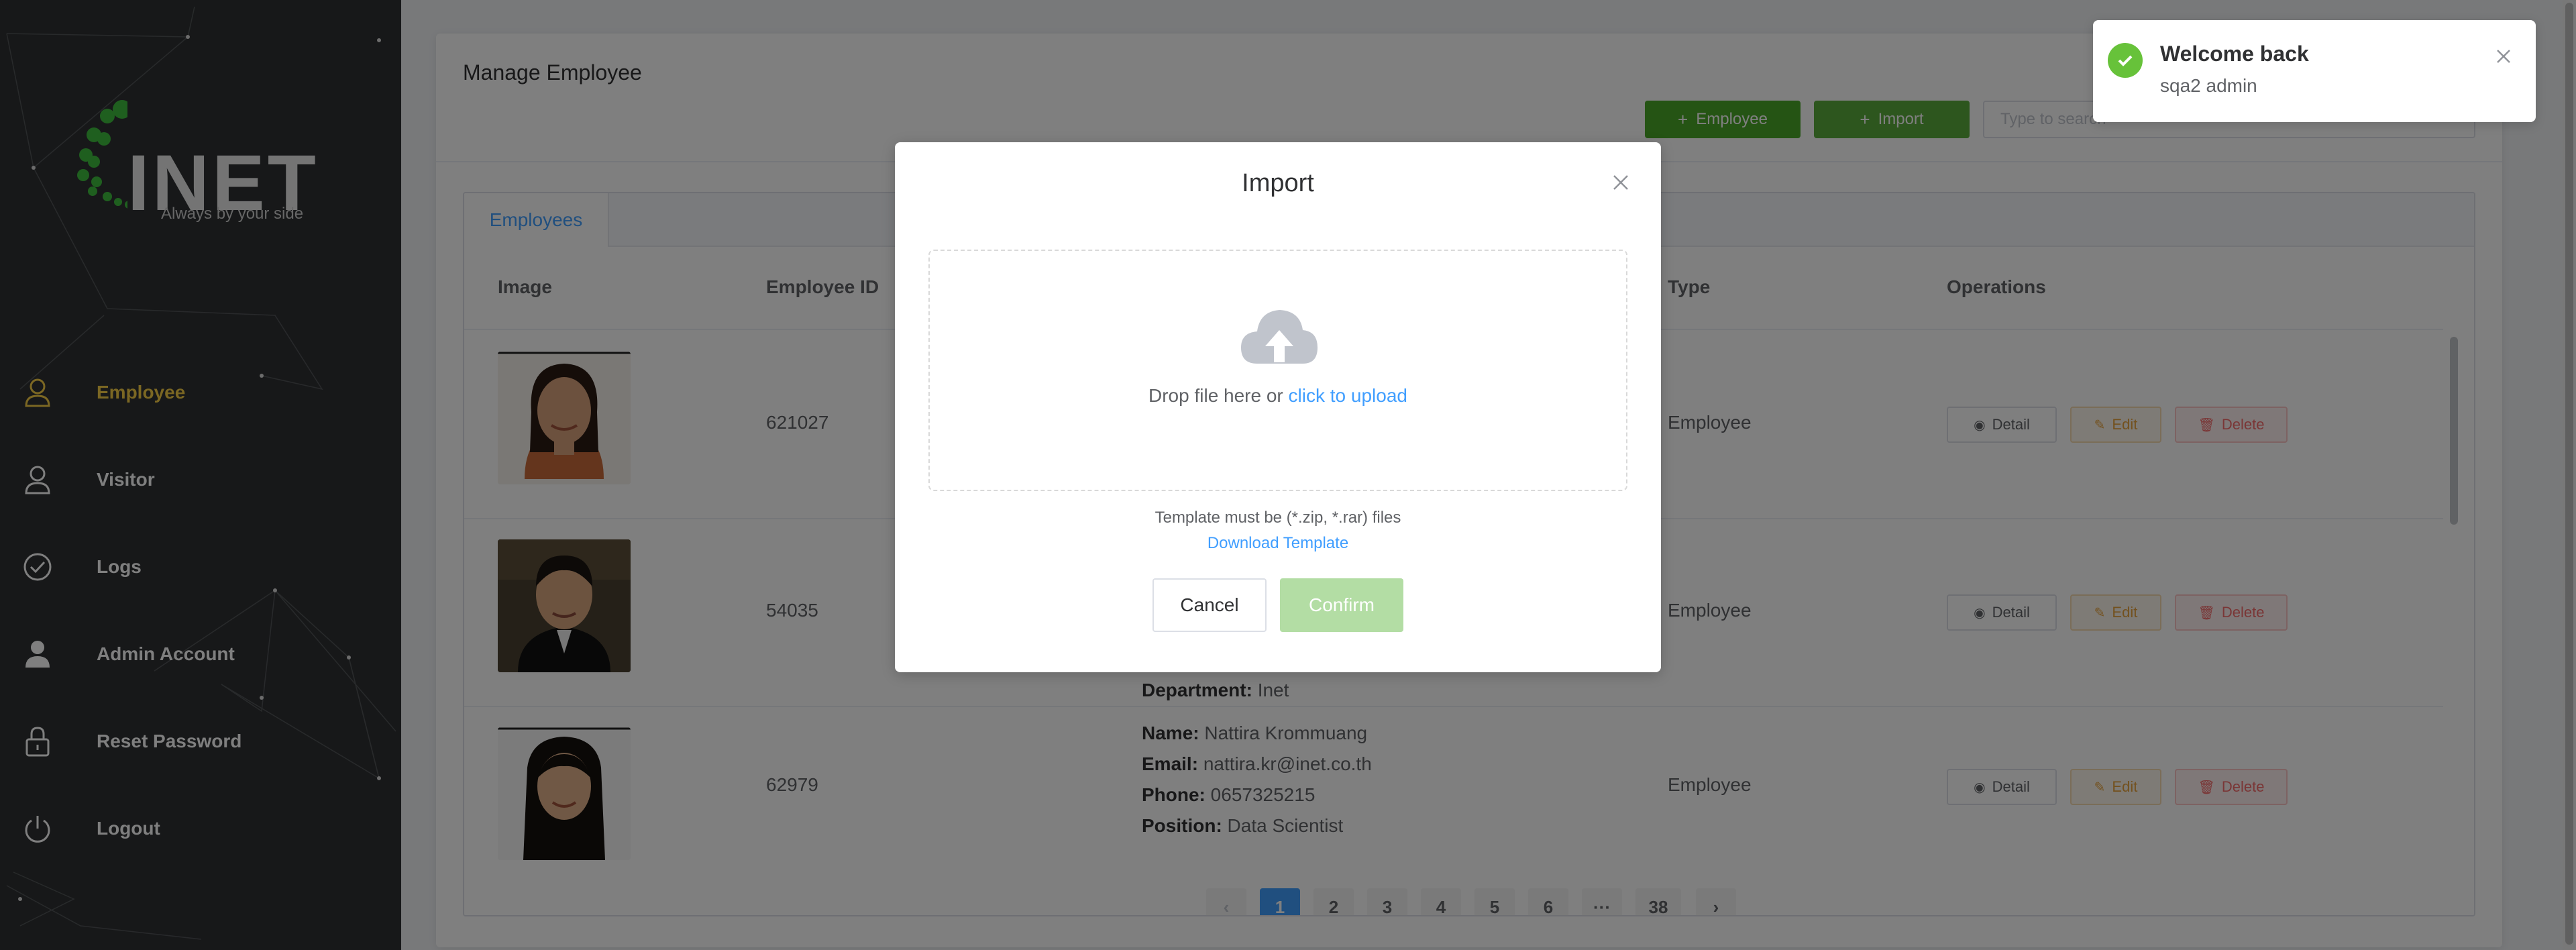  I want to click on download-template-link: Download Template, so click(1278, 543).